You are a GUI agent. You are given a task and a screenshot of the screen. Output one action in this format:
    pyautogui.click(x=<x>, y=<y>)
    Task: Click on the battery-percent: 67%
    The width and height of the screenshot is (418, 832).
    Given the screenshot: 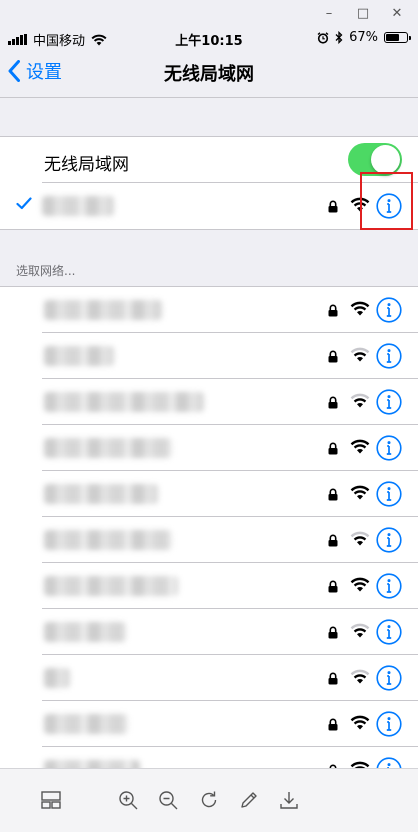 What is the action you would take?
    pyautogui.click(x=363, y=37)
    